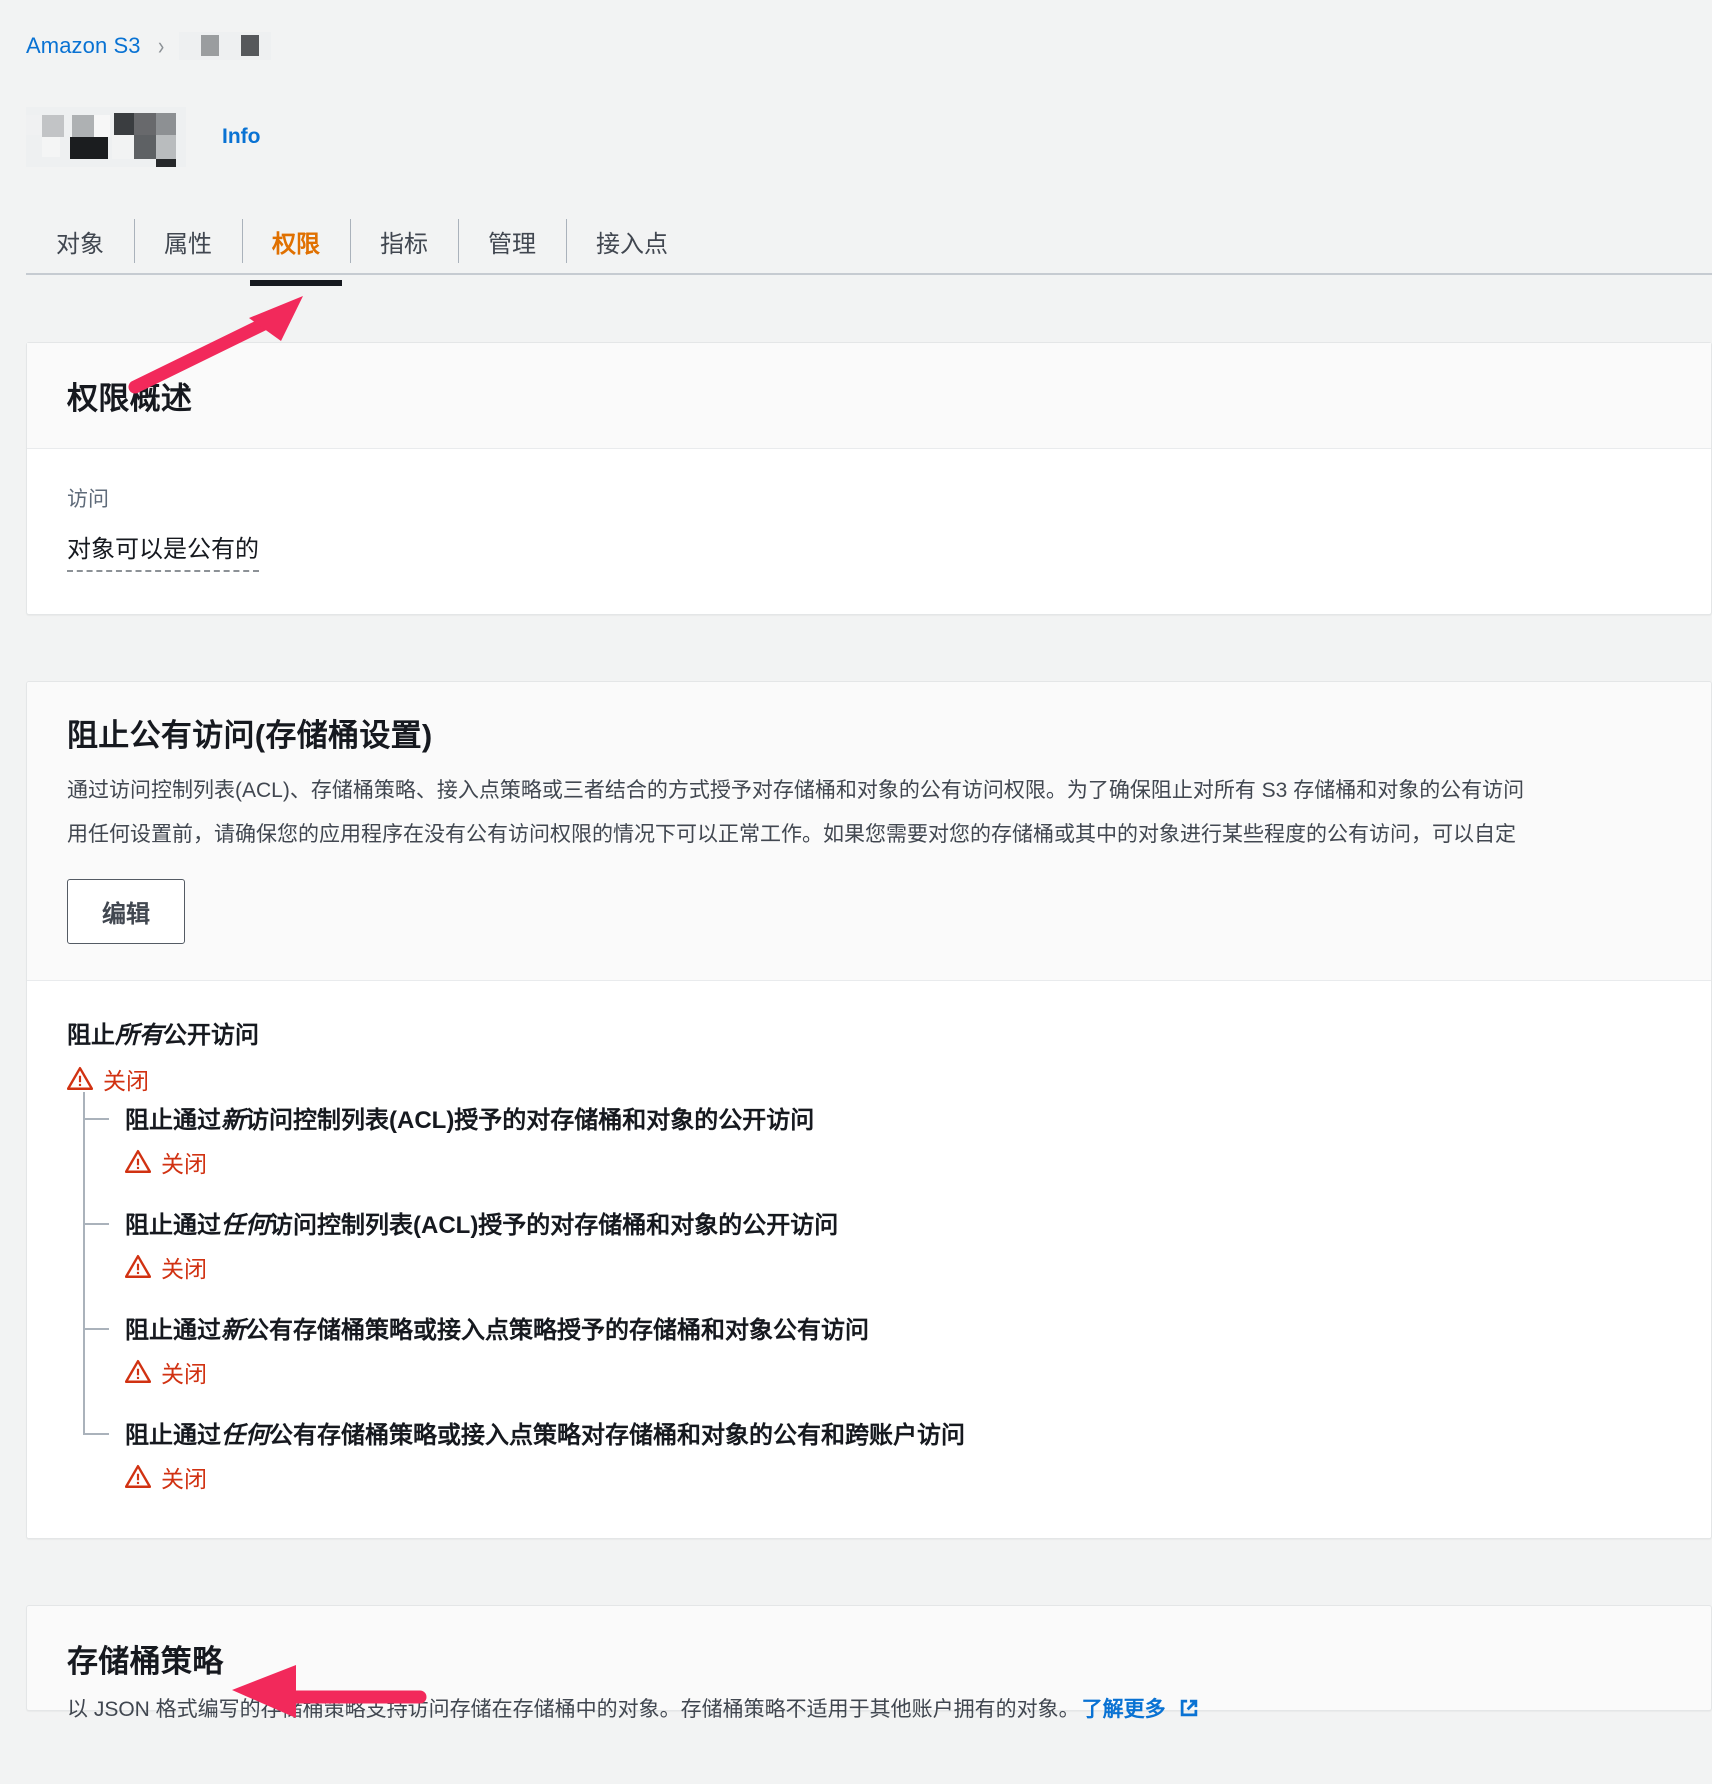  Describe the element at coordinates (404, 241) in the screenshot. I see `tab-metrics: 指标` at that location.